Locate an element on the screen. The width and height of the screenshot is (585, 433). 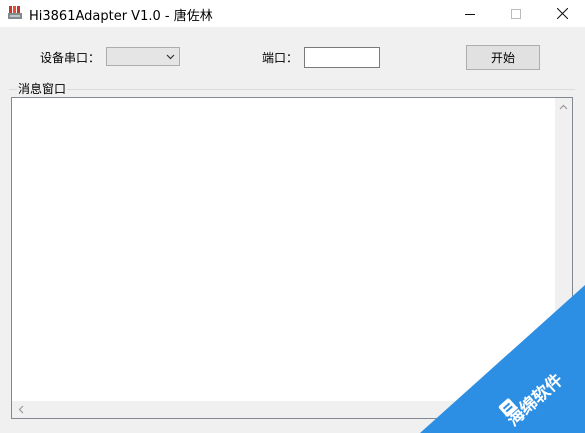
port-input is located at coordinates (342, 57).